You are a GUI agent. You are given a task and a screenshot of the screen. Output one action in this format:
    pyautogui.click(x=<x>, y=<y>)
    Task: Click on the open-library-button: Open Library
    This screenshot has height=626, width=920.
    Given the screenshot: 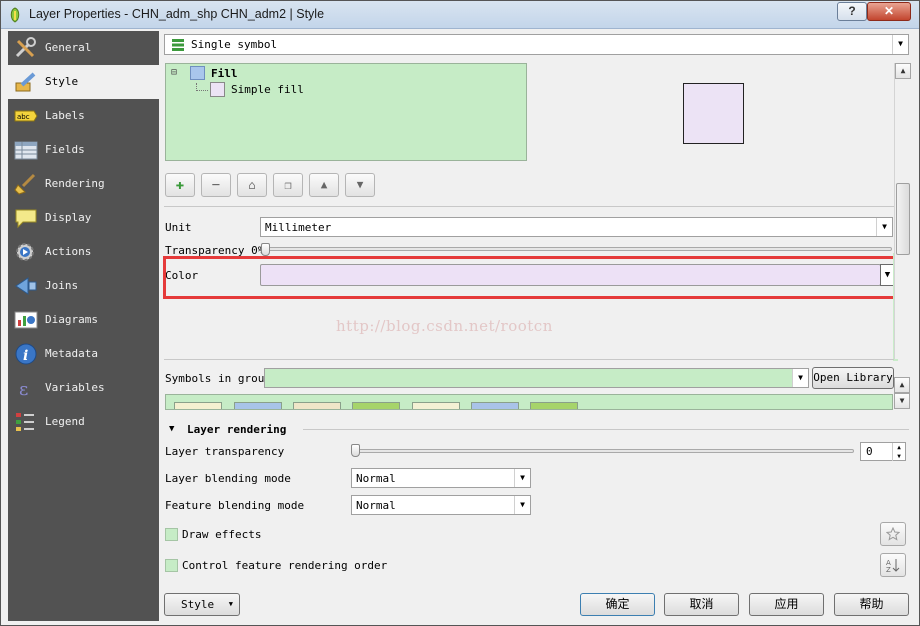 What is the action you would take?
    pyautogui.click(x=853, y=378)
    